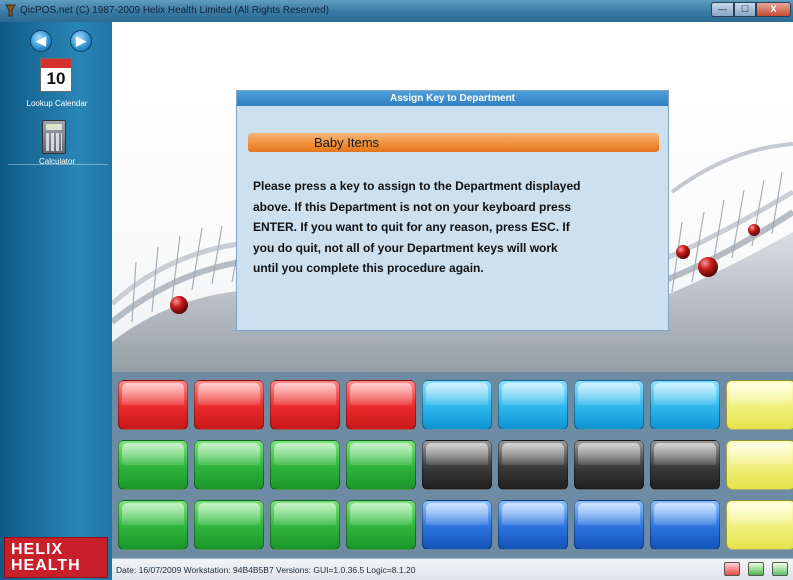 The image size is (793, 580). Describe the element at coordinates (453, 142) in the screenshot. I see `department-name-bar: Baby Items` at that location.